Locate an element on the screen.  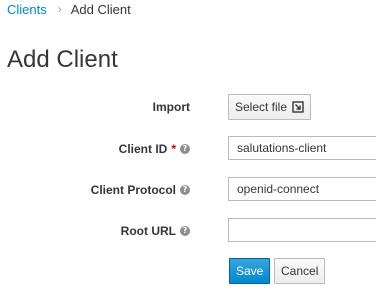
root-url-label-text: Root URL is located at coordinates (148, 231).